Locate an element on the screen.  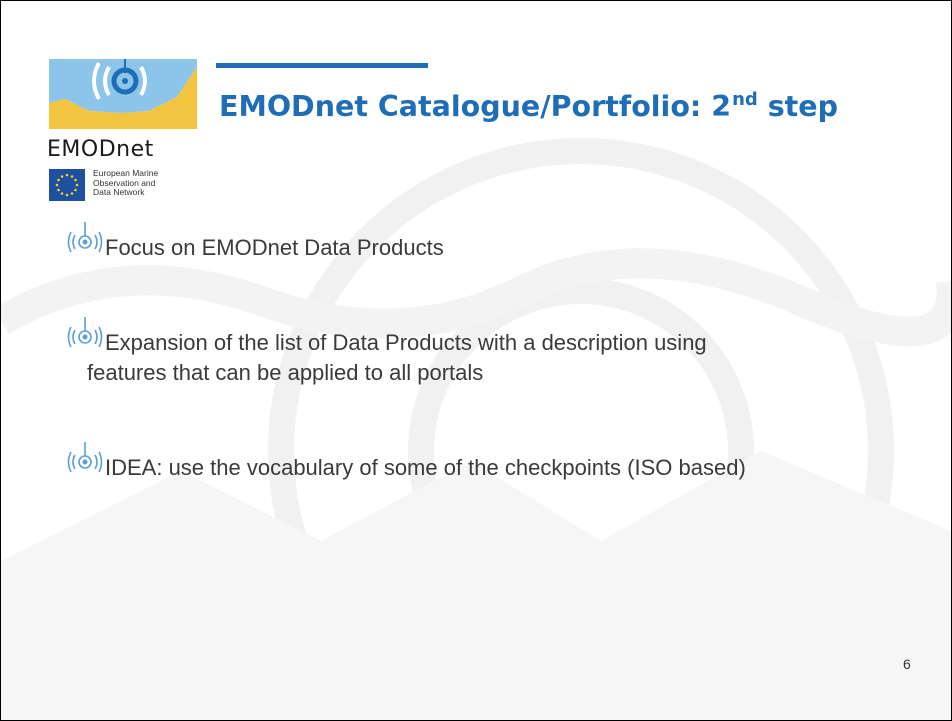
slide-title: EMODnet Catalogue/Portfolio: 2nd step is located at coordinates (528, 106).